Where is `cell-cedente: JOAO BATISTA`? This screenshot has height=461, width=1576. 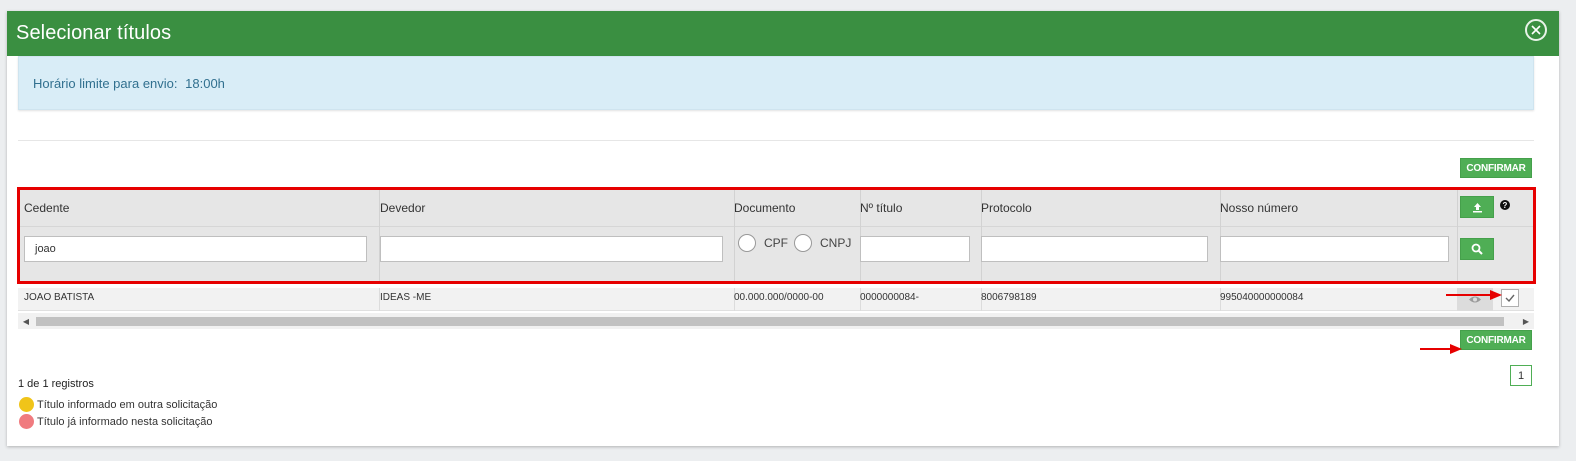 cell-cedente: JOAO BATISTA is located at coordinates (59, 297).